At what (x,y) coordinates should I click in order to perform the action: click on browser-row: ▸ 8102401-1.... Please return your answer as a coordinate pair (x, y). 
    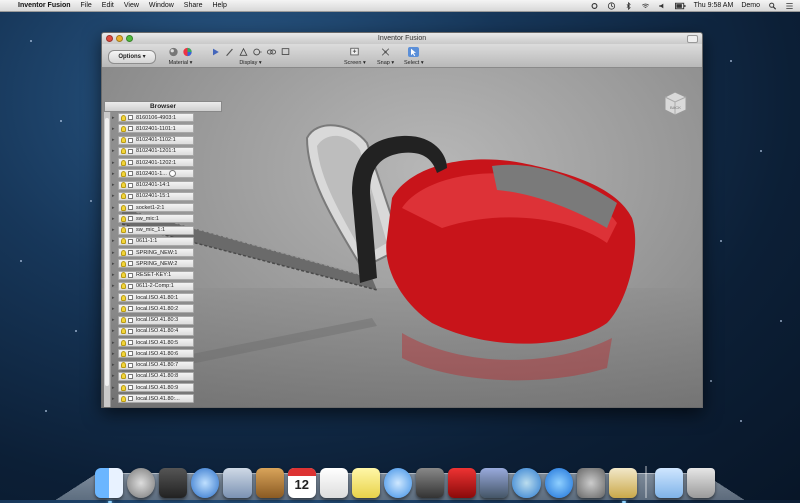
    Looking at the image, I should click on (167, 173).